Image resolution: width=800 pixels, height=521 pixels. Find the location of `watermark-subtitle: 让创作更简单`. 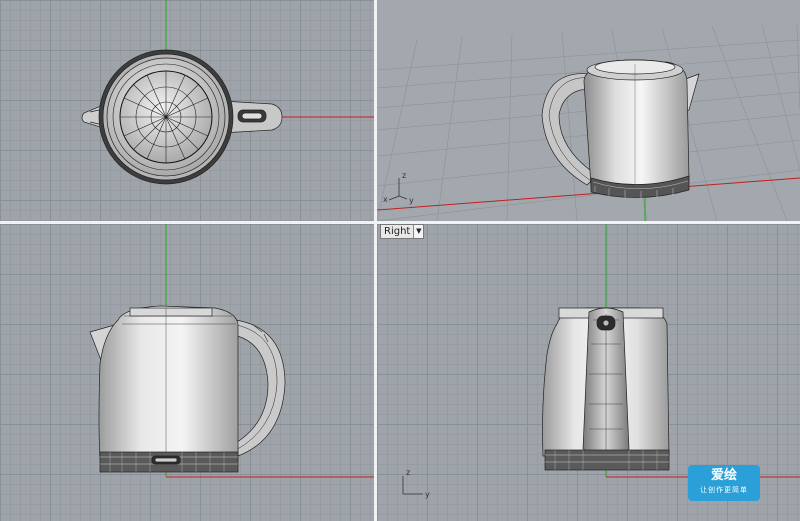

watermark-subtitle: 让创作更简单 is located at coordinates (724, 490).